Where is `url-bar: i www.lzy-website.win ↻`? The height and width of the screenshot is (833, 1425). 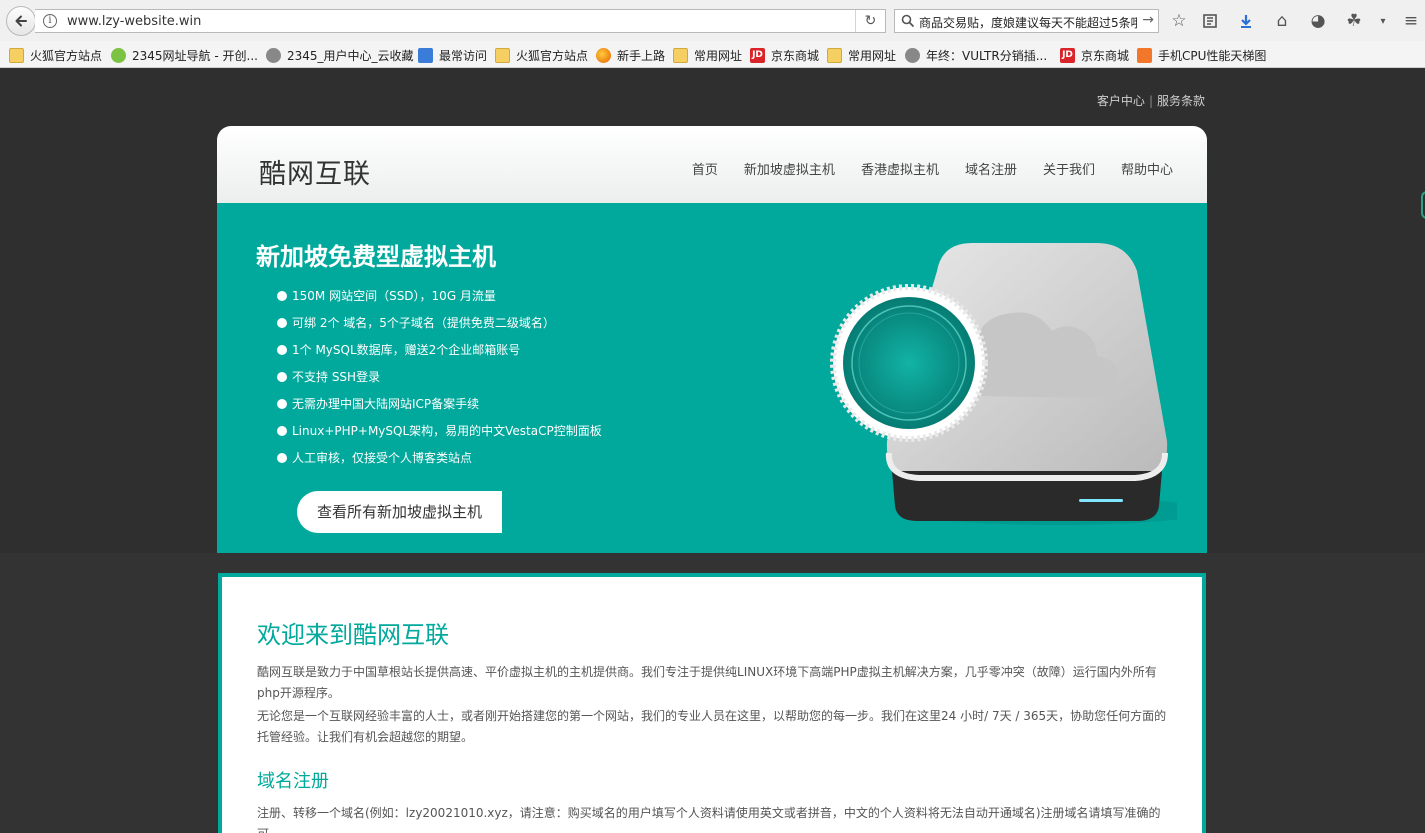
url-bar: i www.lzy-website.win ↻ is located at coordinates (460, 21).